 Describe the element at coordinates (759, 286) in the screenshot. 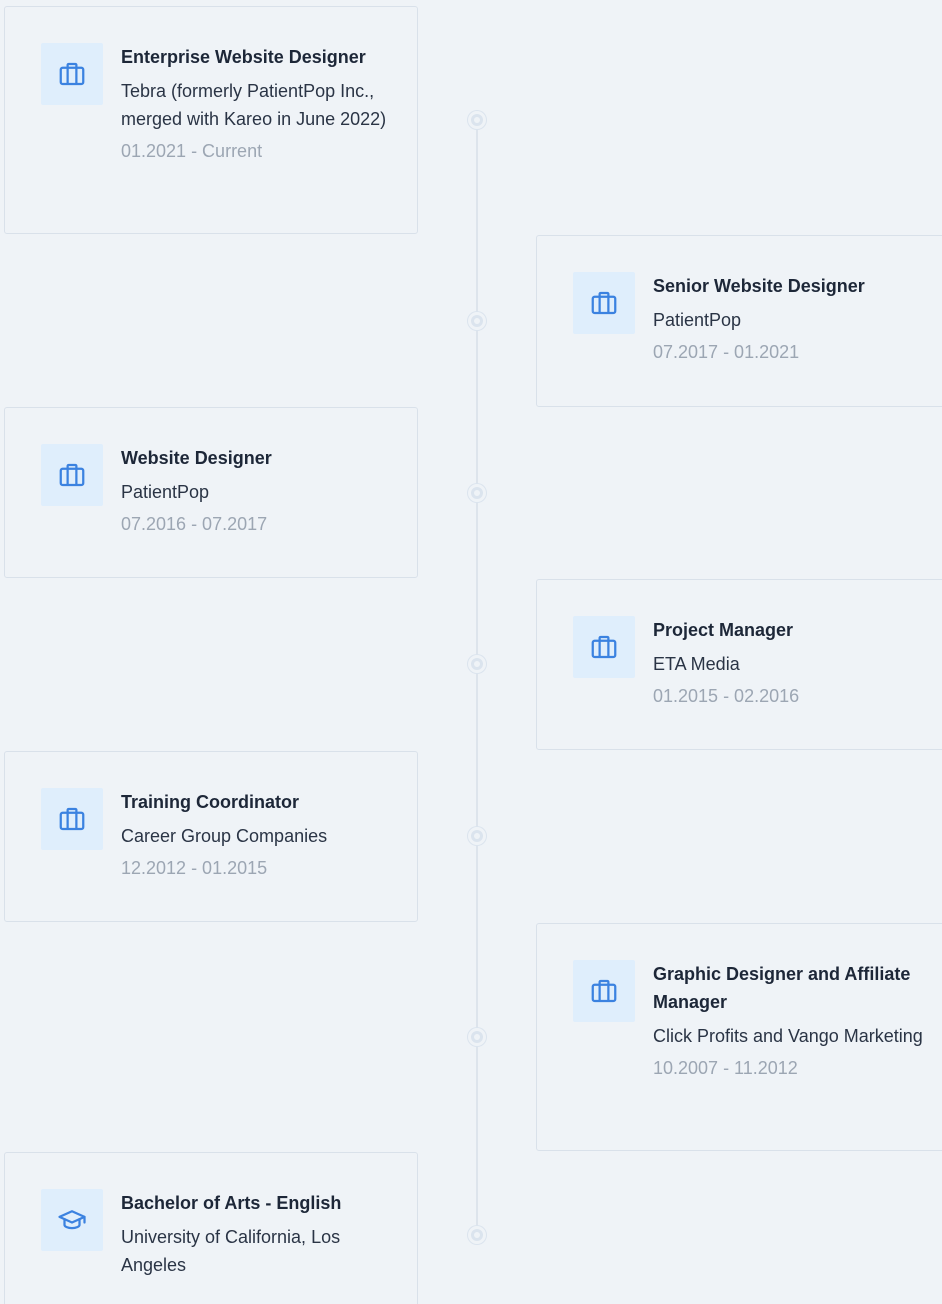

I see `entry-title: Senior Website Designer` at that location.